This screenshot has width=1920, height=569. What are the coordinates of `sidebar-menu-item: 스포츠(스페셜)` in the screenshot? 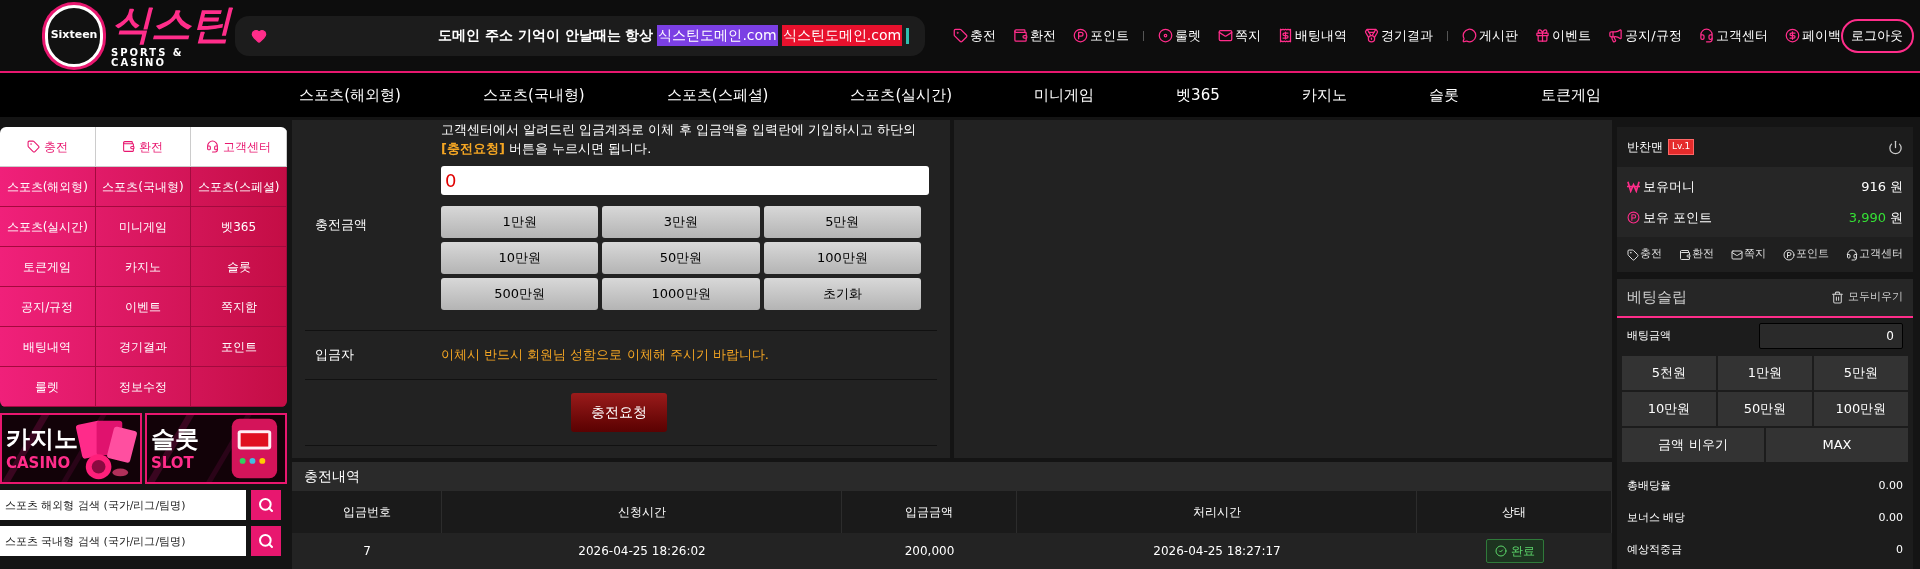 It's located at (239, 187).